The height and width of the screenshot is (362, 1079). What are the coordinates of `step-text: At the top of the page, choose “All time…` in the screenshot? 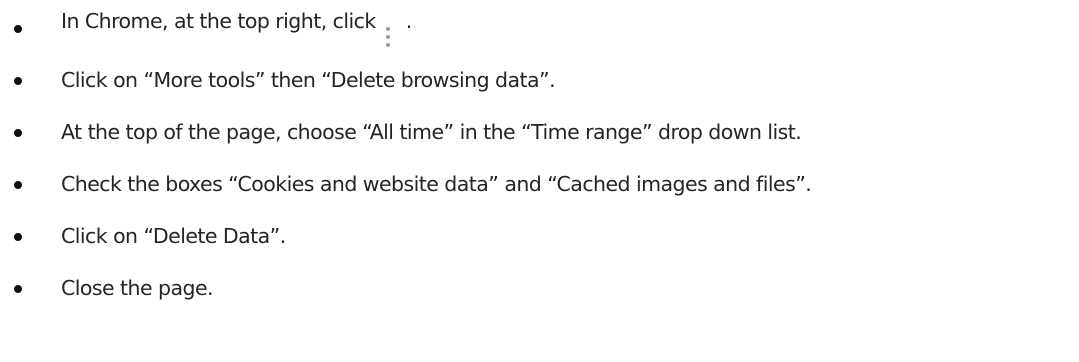 It's located at (431, 132).